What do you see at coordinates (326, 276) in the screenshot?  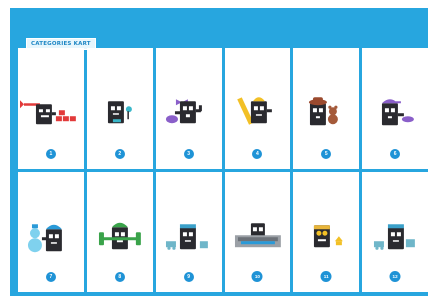 I see `card-number-badge: 11` at bounding box center [326, 276].